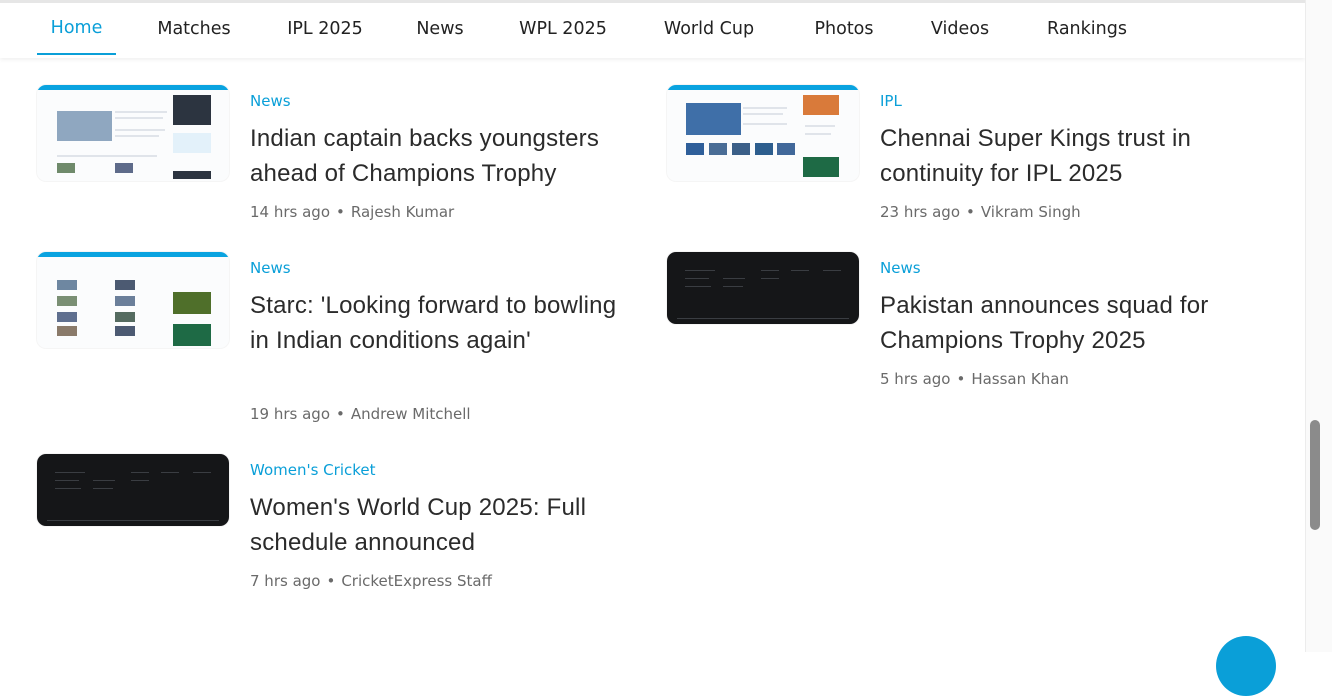 The width and height of the screenshot is (1332, 696). Describe the element at coordinates (1246, 666) in the screenshot. I see `floating-action-button` at that location.